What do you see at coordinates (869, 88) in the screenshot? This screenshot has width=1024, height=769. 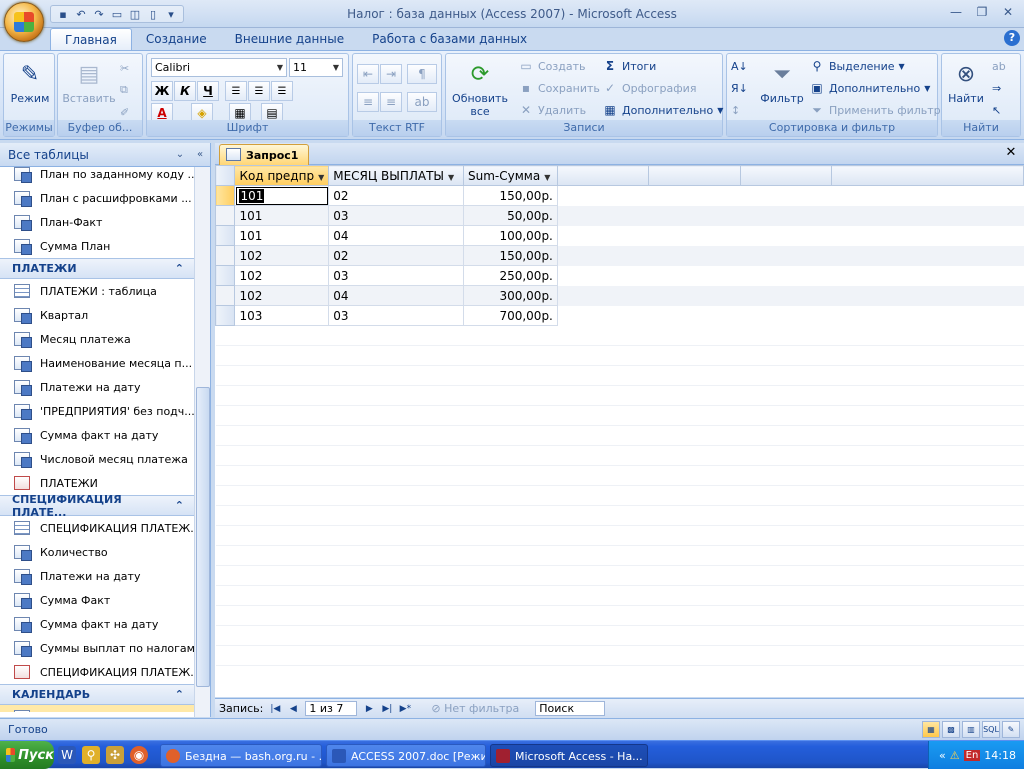 I see `advanced-filter-button: ▣ Дополнительно ▼` at bounding box center [869, 88].